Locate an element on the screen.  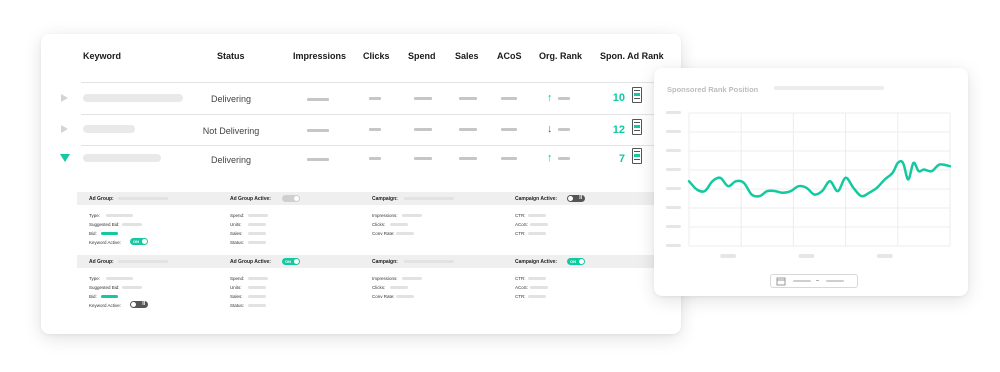
x-tick-label is located at coordinates (728, 256).